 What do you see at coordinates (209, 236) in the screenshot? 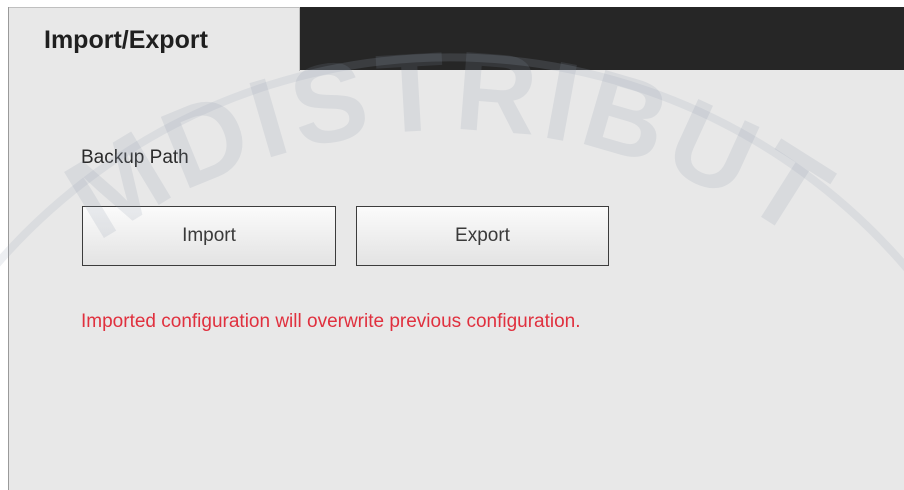
I see `import-button: Import` at bounding box center [209, 236].